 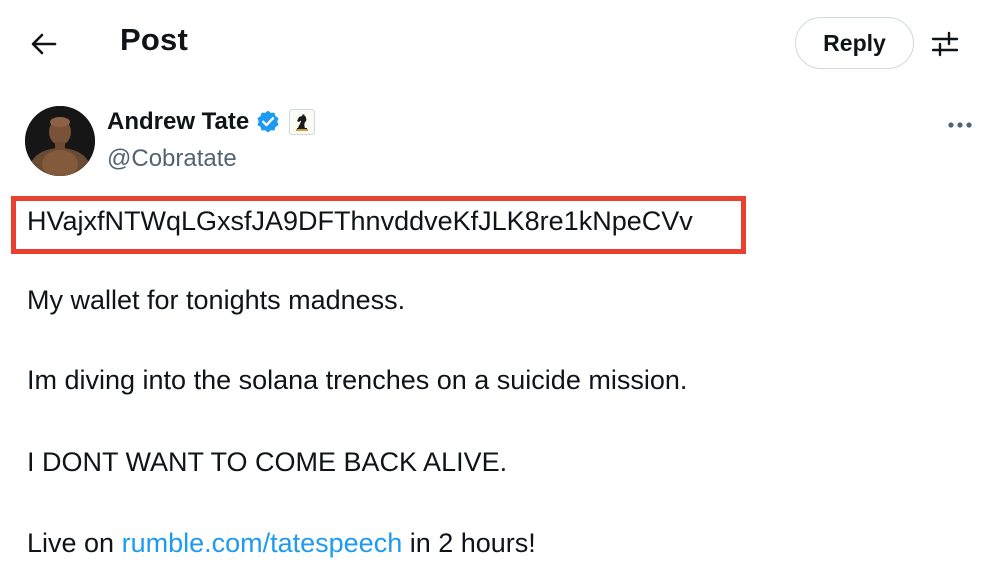 I want to click on post-text-line: I DONT WANT TO COME BACK ALIVE., so click(x=267, y=462).